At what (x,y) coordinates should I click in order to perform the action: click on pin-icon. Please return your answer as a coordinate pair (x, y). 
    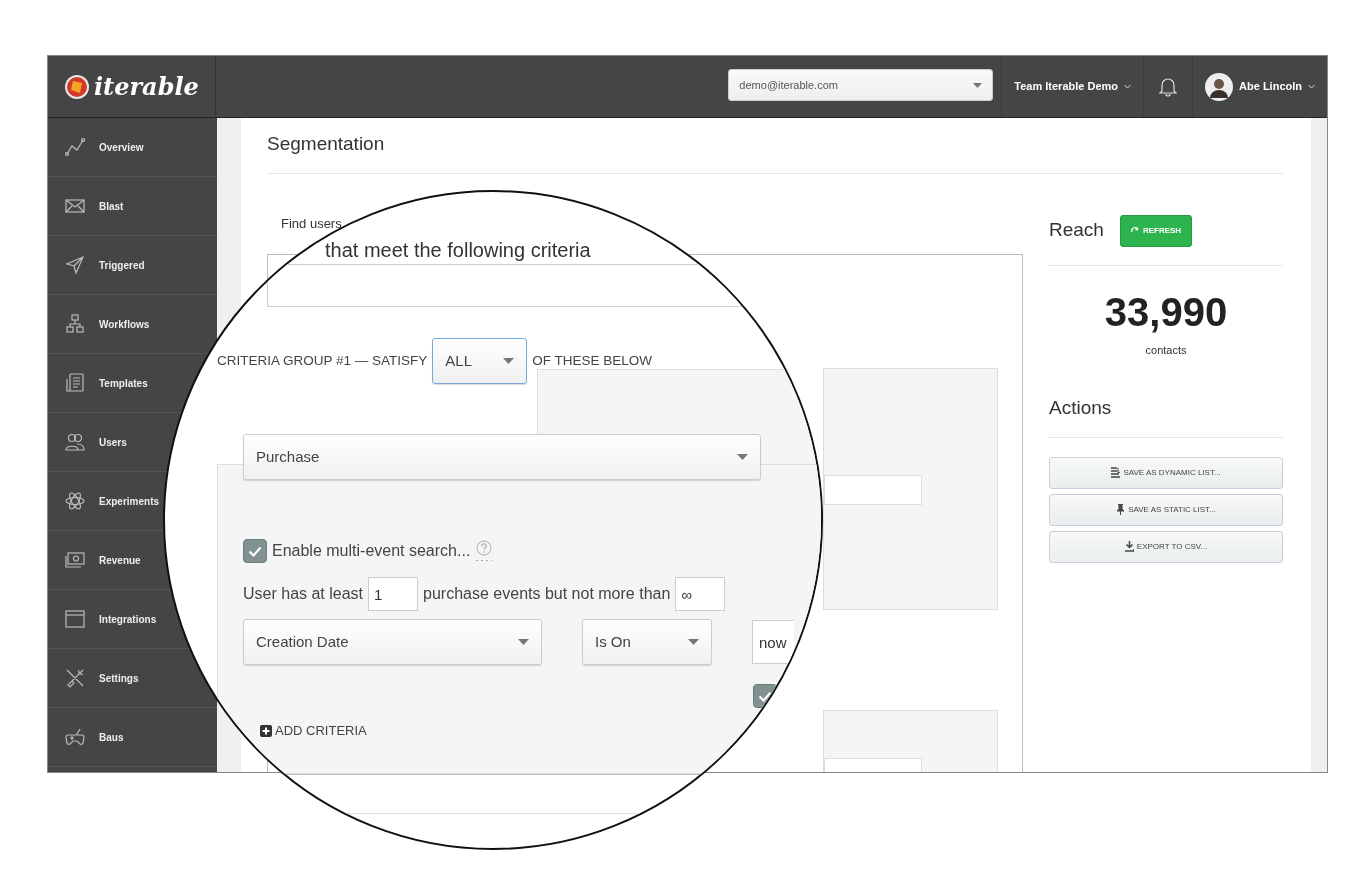
    Looking at the image, I should click on (1121, 509).